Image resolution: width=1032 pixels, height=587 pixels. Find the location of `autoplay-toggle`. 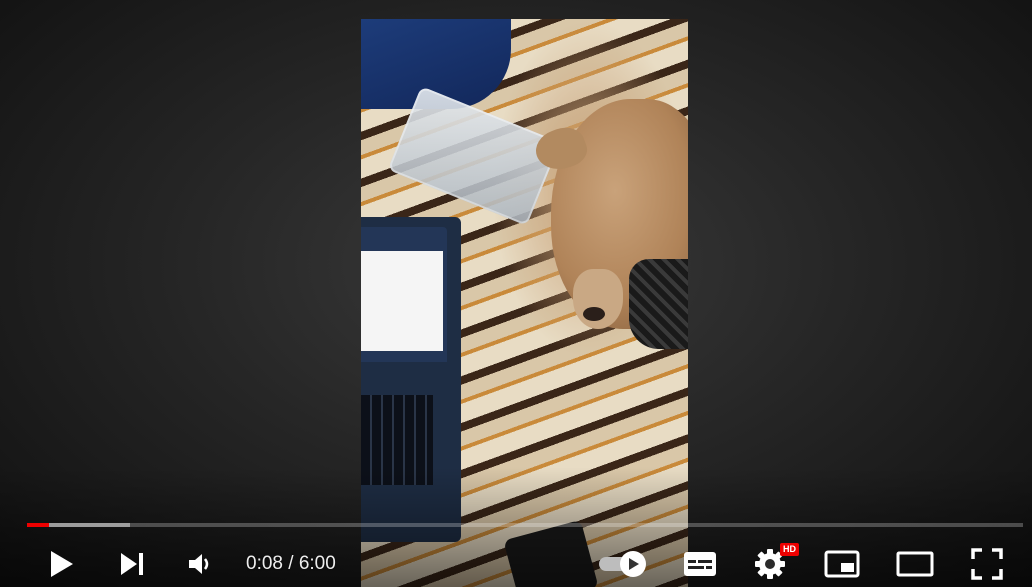

autoplay-toggle is located at coordinates (624, 563).